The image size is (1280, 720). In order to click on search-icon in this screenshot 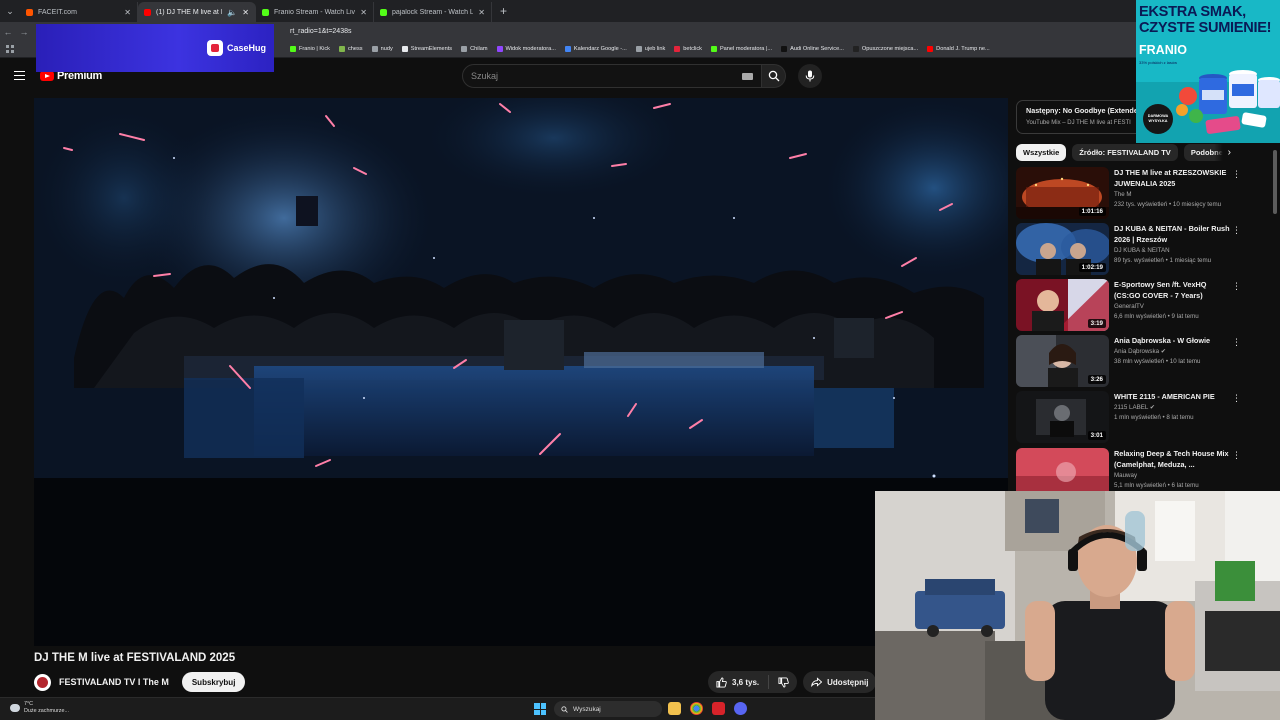, I will do `click(564, 709)`.